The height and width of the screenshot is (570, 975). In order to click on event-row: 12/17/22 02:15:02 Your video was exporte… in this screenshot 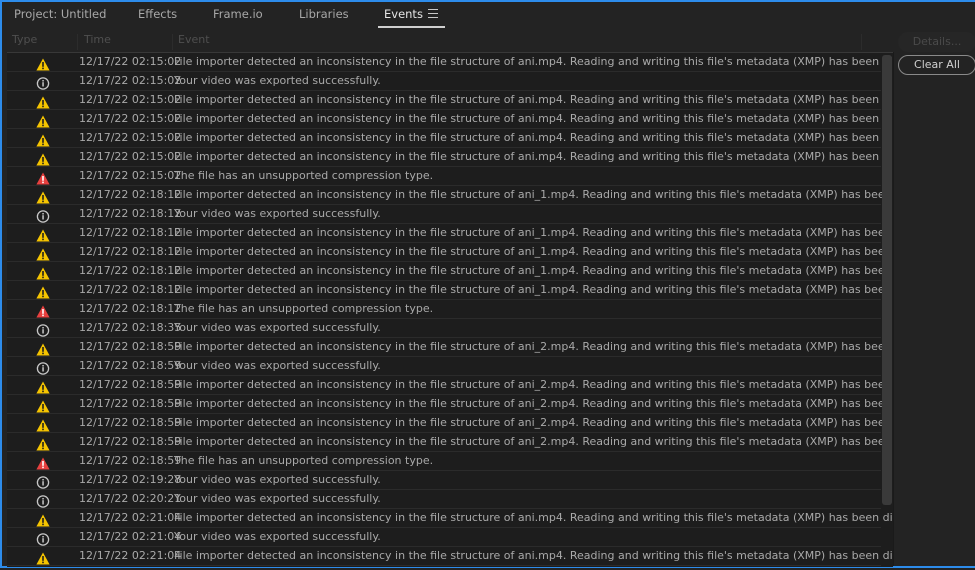, I will do `click(444, 81)`.